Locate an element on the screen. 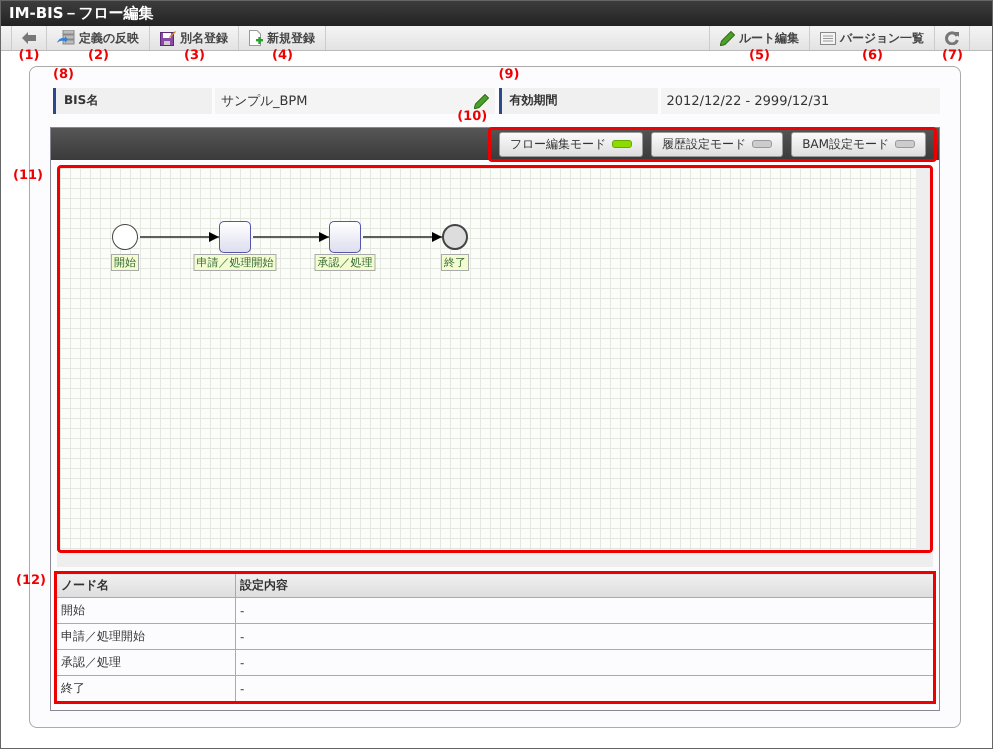 This screenshot has height=749, width=993. callout-label: (3) is located at coordinates (194, 55).